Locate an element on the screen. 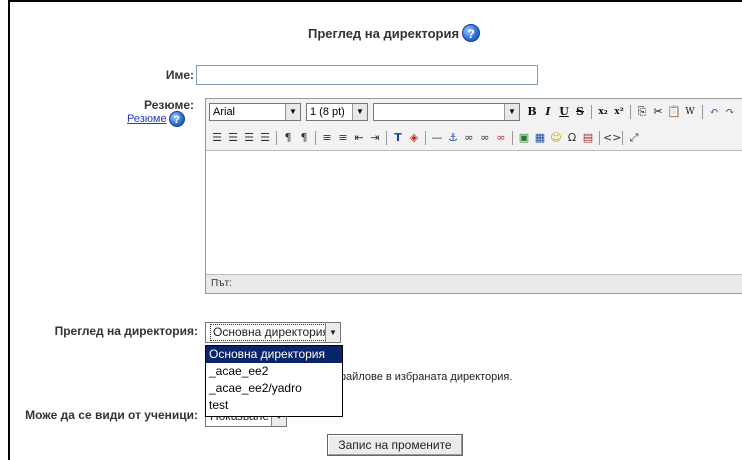  text-color-icon: T is located at coordinates (398, 138).